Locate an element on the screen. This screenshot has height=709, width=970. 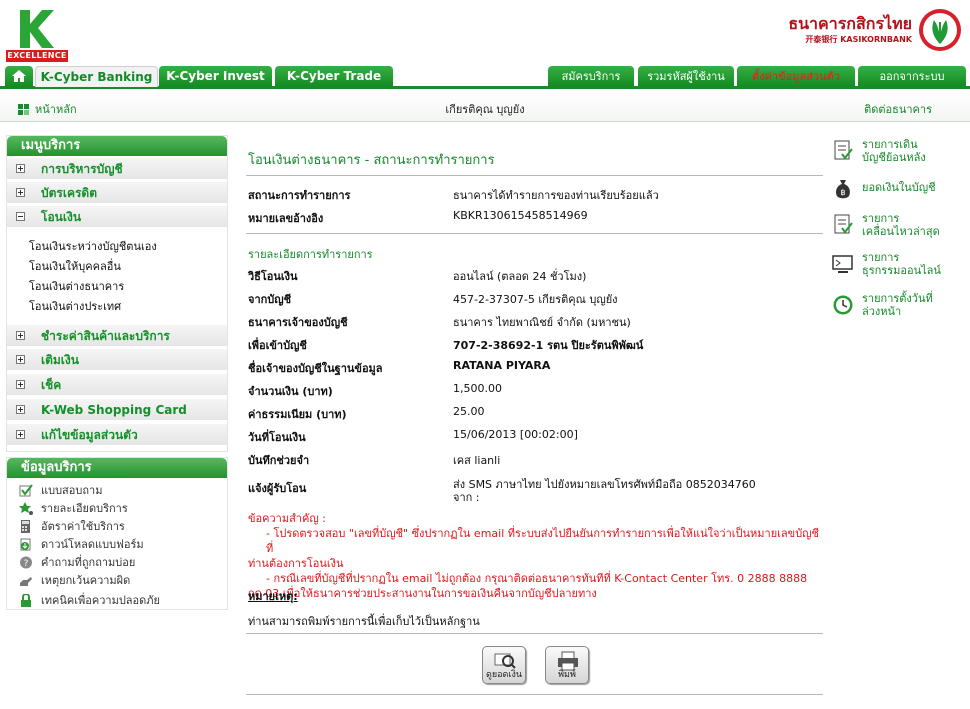
tab-logout: ออกจากระบบ is located at coordinates (912, 76).